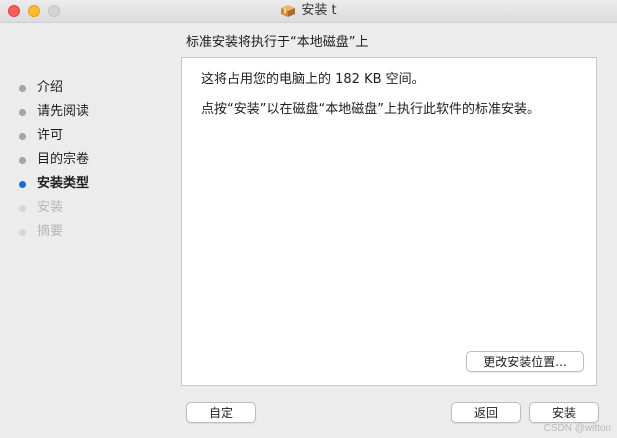  I want to click on step-label: 目的宗卷, so click(63, 159).